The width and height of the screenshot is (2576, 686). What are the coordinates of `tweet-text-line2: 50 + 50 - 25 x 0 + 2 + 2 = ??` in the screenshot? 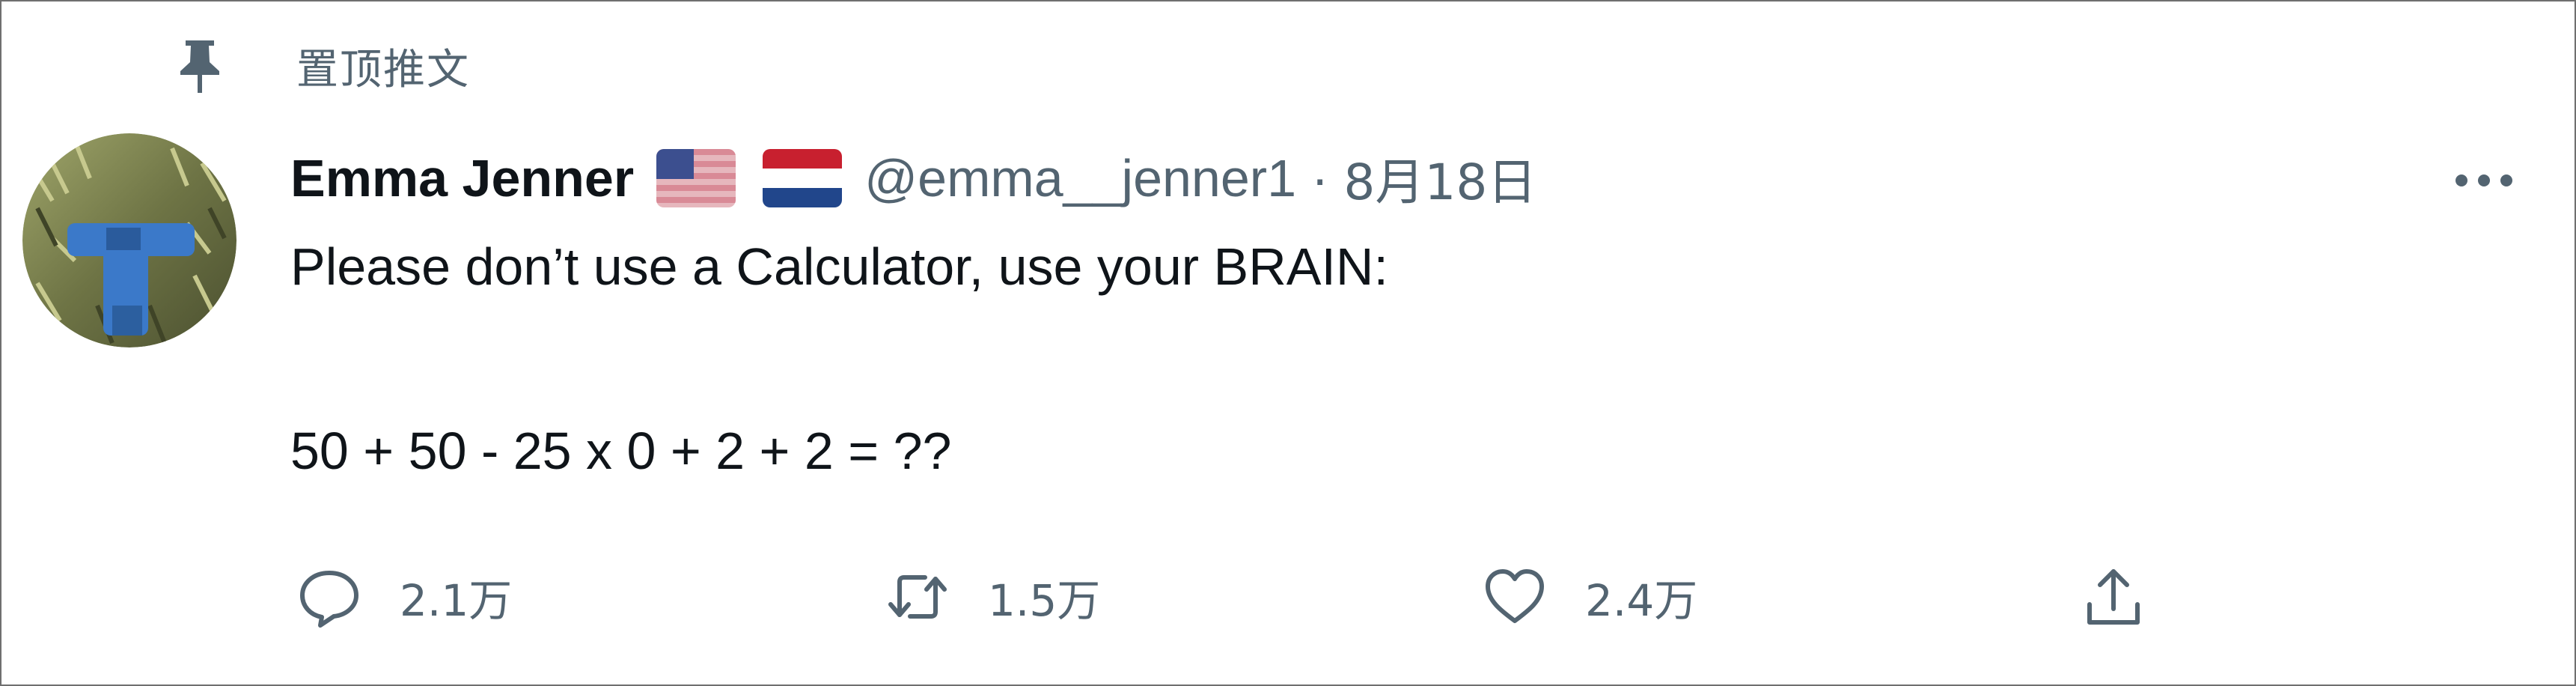 It's located at (621, 451).